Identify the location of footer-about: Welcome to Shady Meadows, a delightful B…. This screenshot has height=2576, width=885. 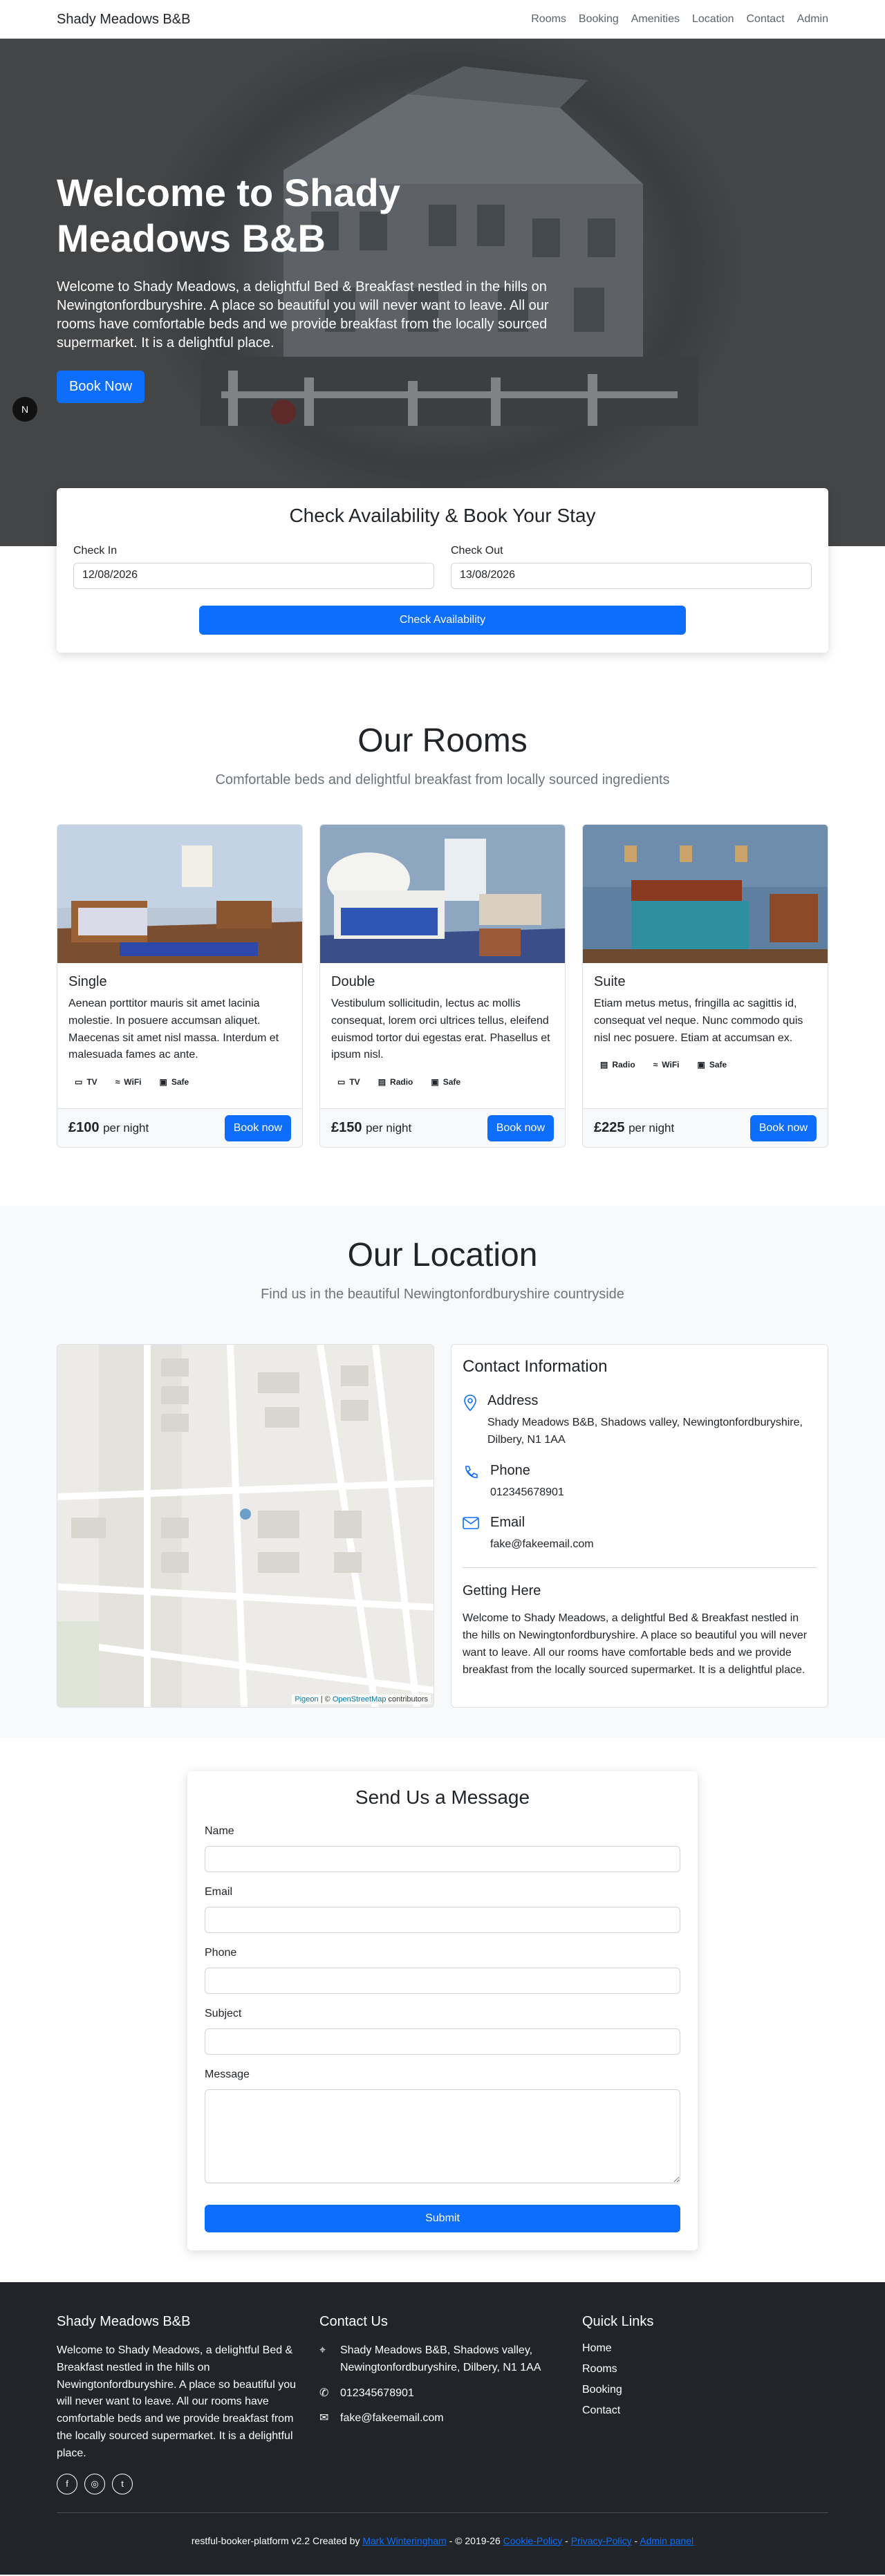
(176, 2401).